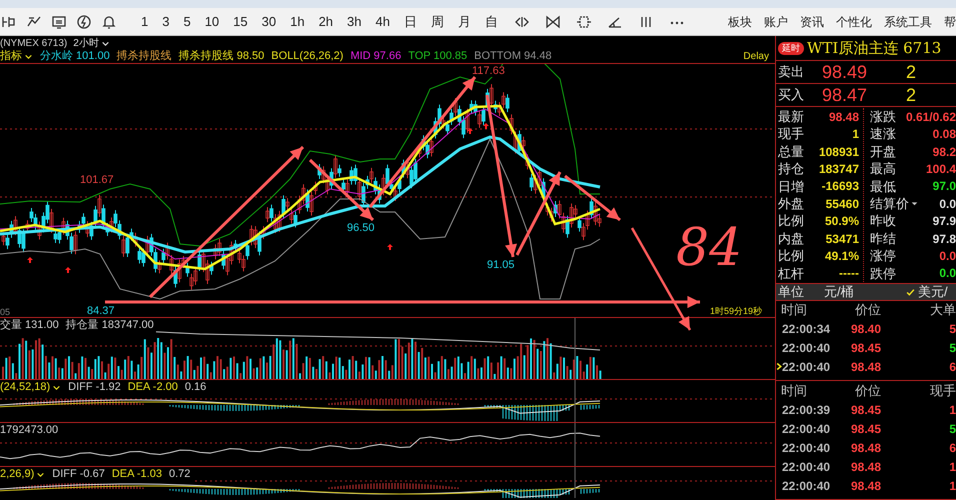 The height and width of the screenshot is (500, 956). What do you see at coordinates (5, 312) in the screenshot?
I see `axis-label: 05` at bounding box center [5, 312].